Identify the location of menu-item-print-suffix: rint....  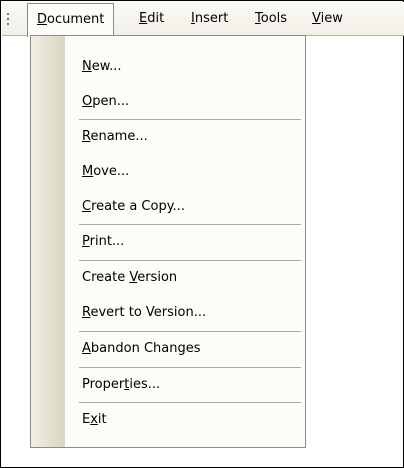
(107, 241).